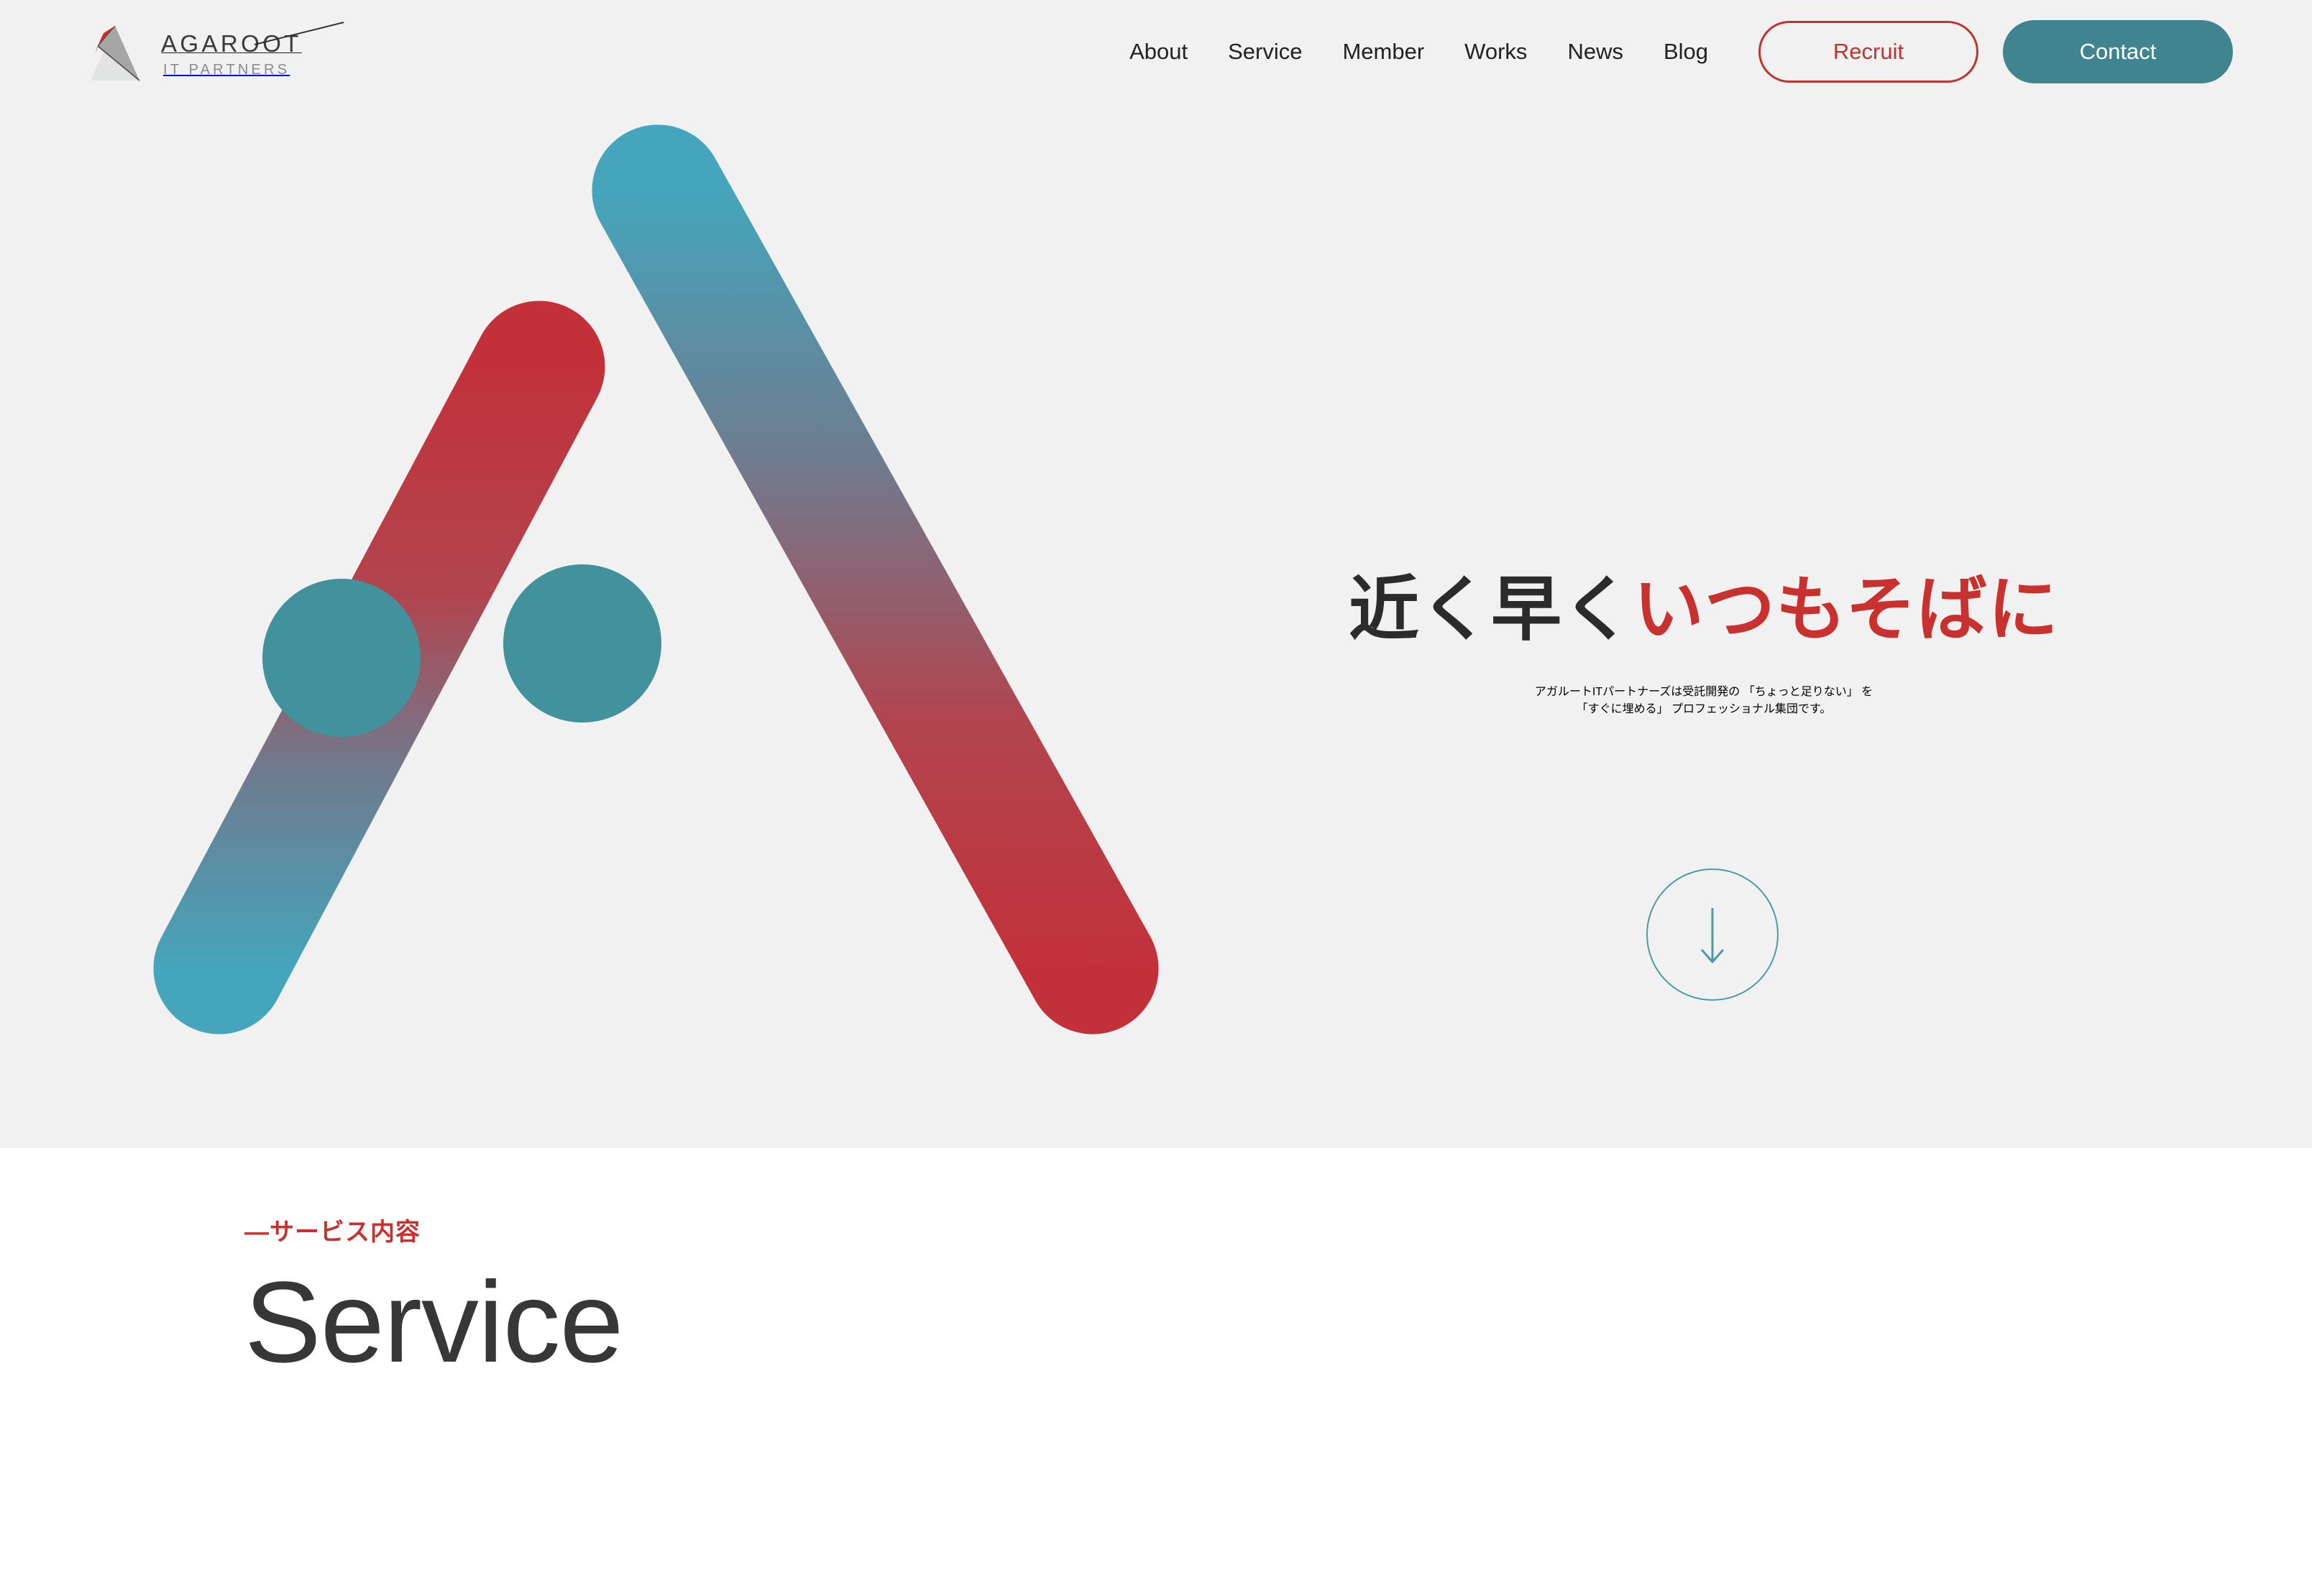 The height and width of the screenshot is (1596, 2312). I want to click on logo-wordmark-wrap: AGAROOT, so click(252, 40).